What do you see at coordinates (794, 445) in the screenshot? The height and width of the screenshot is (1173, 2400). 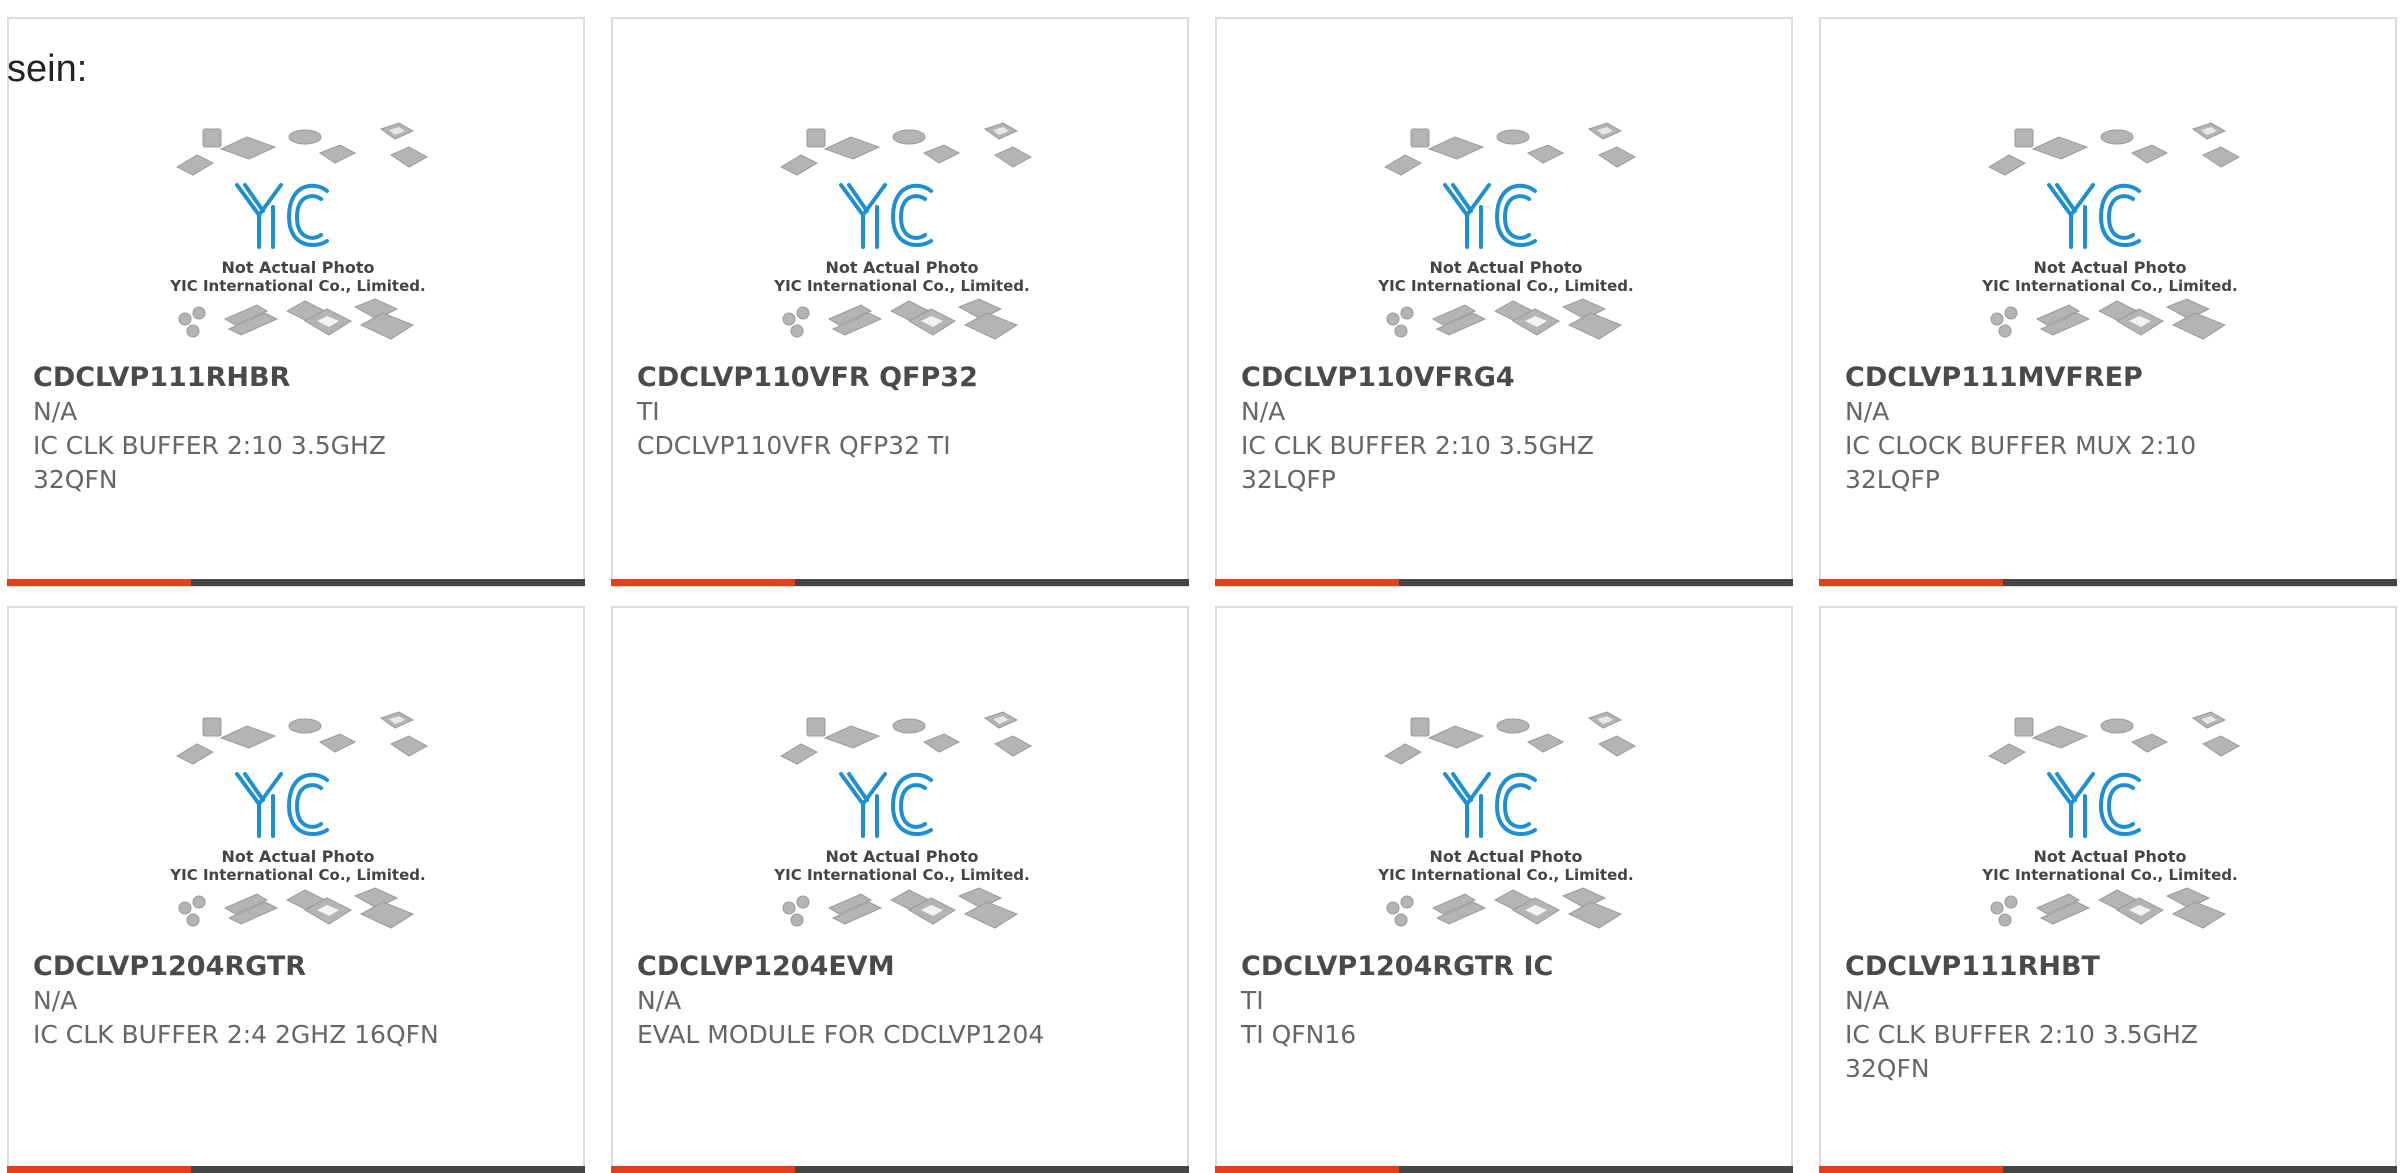 I see `product-description: CDCLVP110VFR QFP32 TI` at bounding box center [794, 445].